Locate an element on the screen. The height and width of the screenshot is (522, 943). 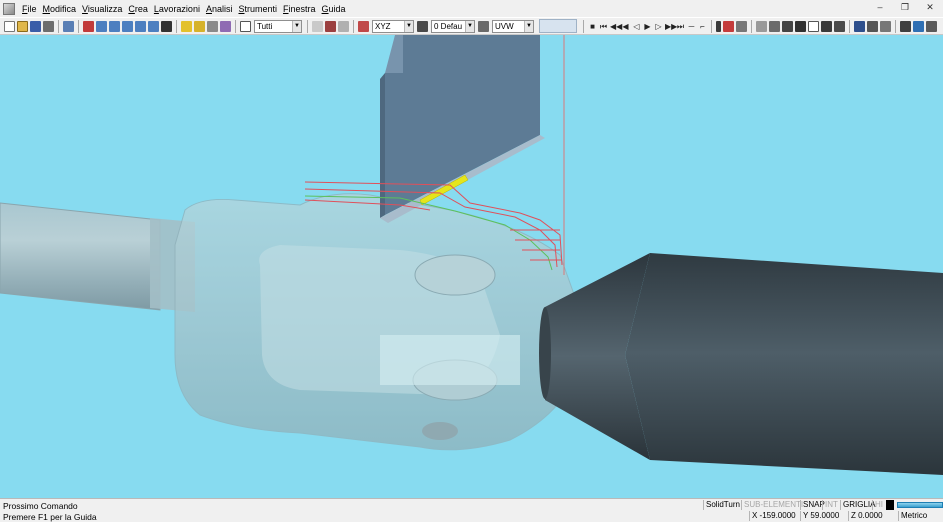
part-icon is located at coordinates (800, 26).